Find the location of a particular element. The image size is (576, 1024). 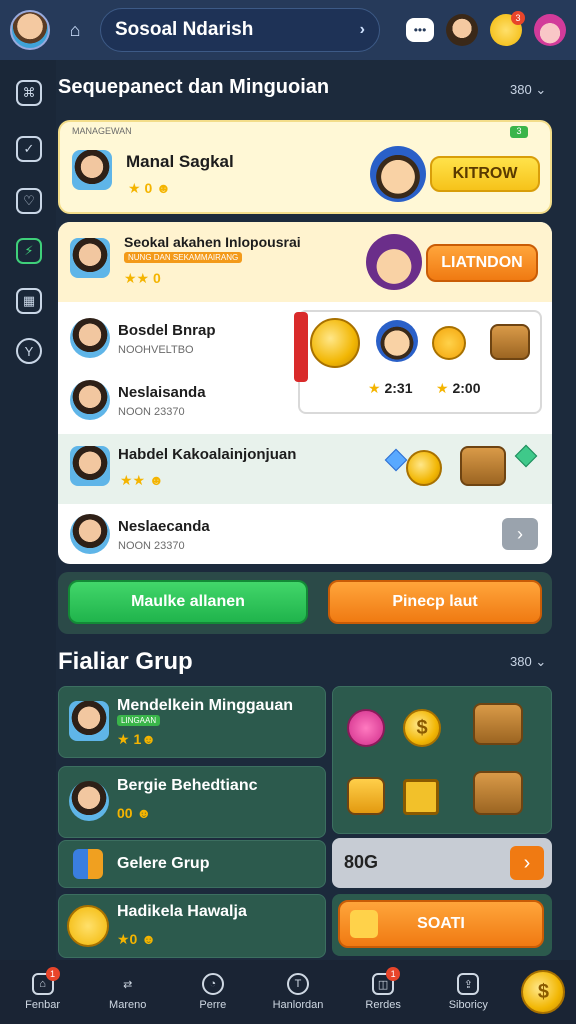

cta-button: SOATI is located at coordinates (441, 924).